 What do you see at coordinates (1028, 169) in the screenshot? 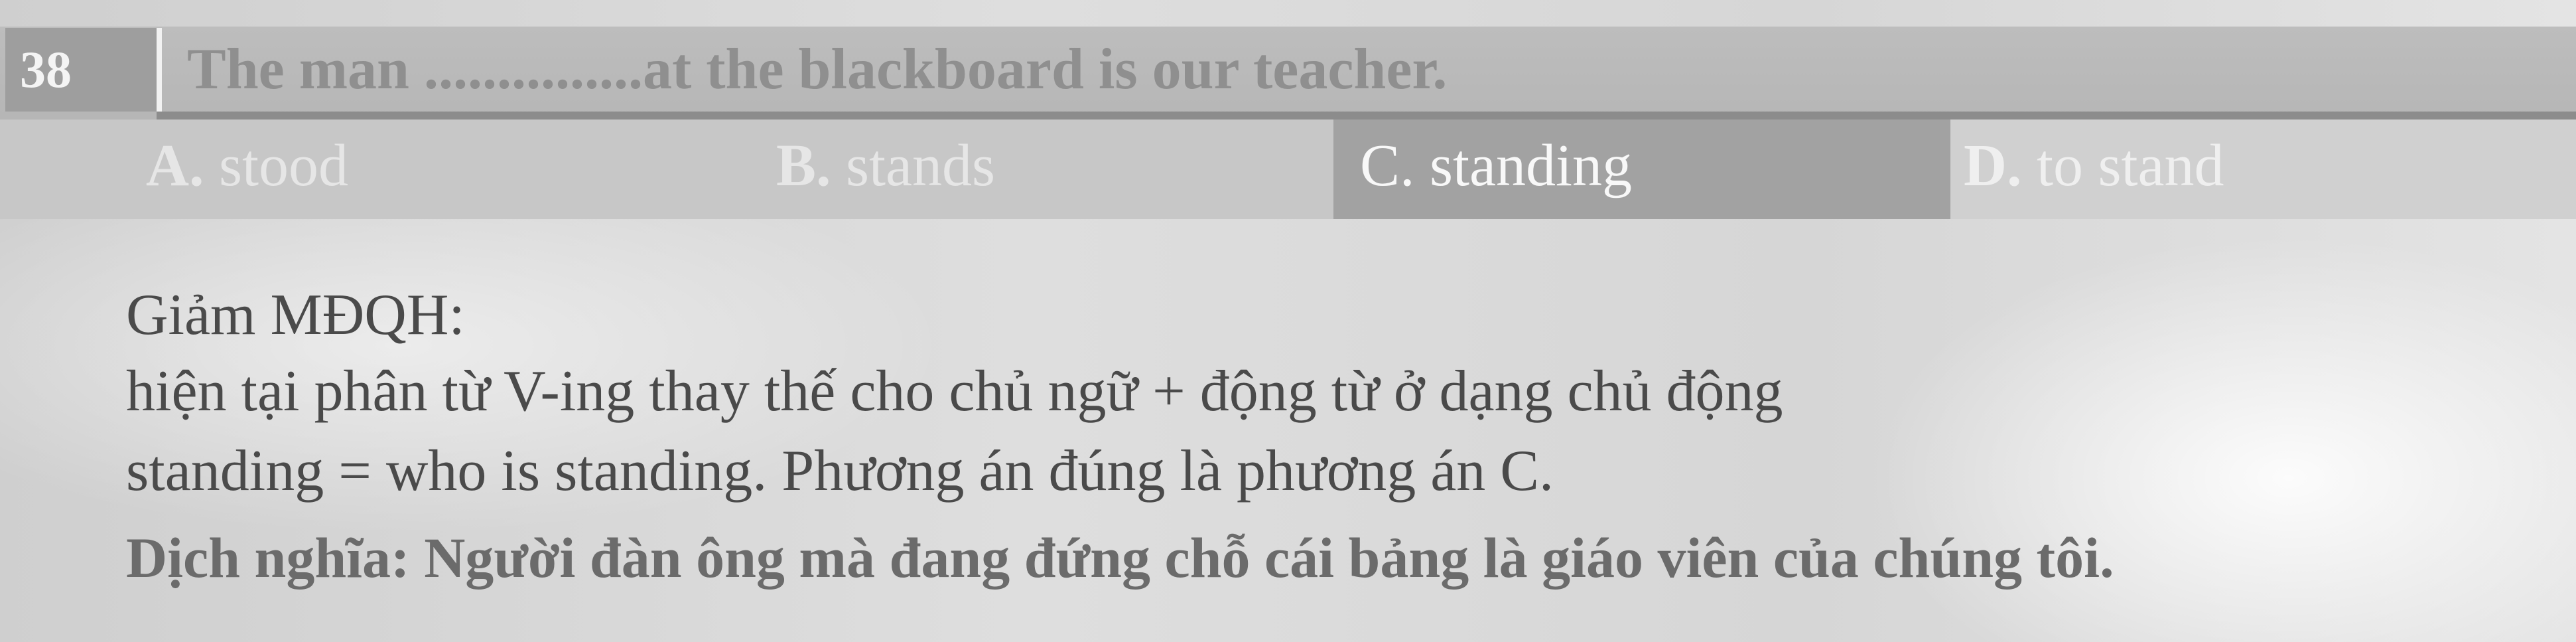
I see `option-b: B. stands` at bounding box center [1028, 169].